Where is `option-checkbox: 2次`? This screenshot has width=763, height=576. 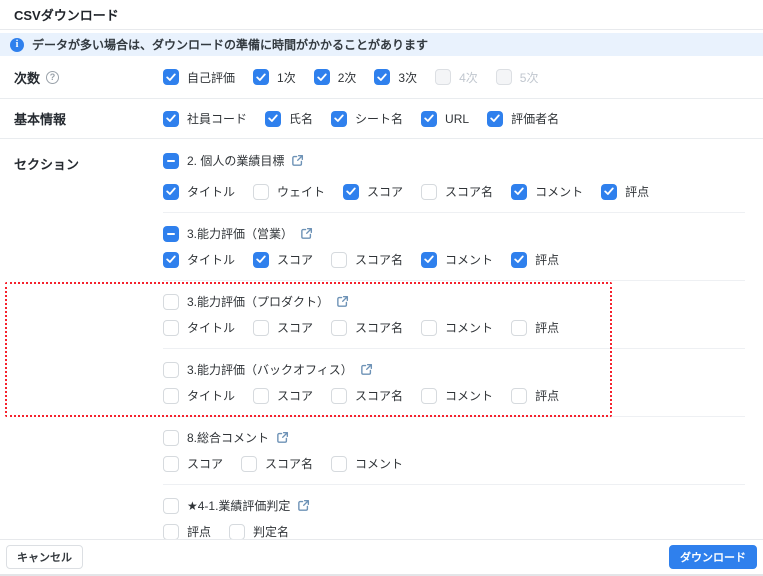
option-checkbox: 2次 is located at coordinates (334, 77).